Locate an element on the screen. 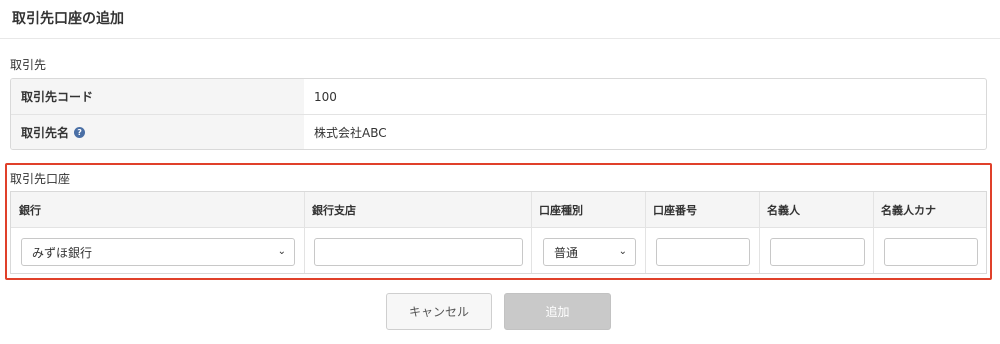  title-divider is located at coordinates (500, 38).